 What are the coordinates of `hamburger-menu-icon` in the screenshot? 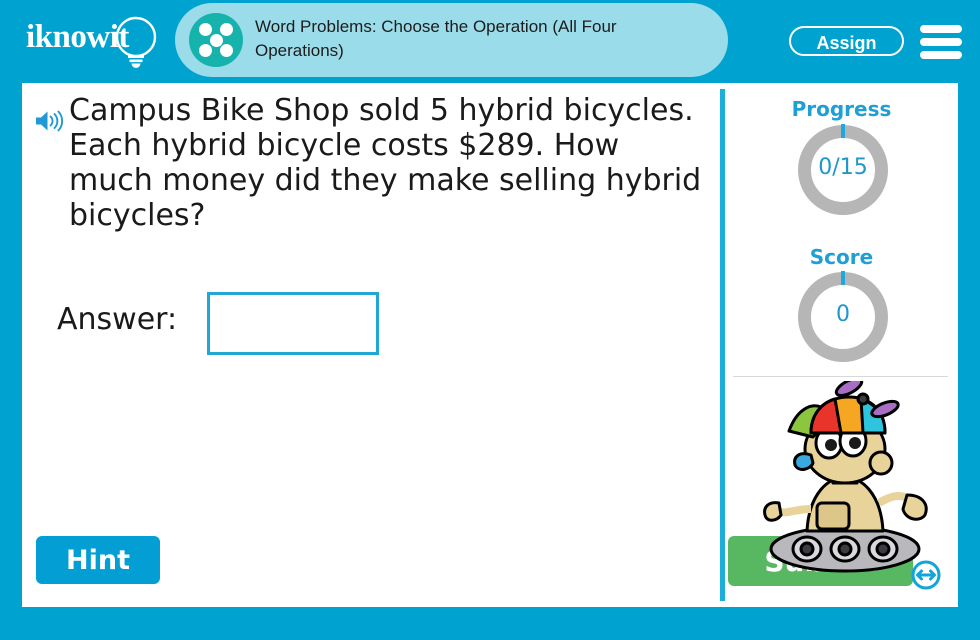 It's located at (941, 42).